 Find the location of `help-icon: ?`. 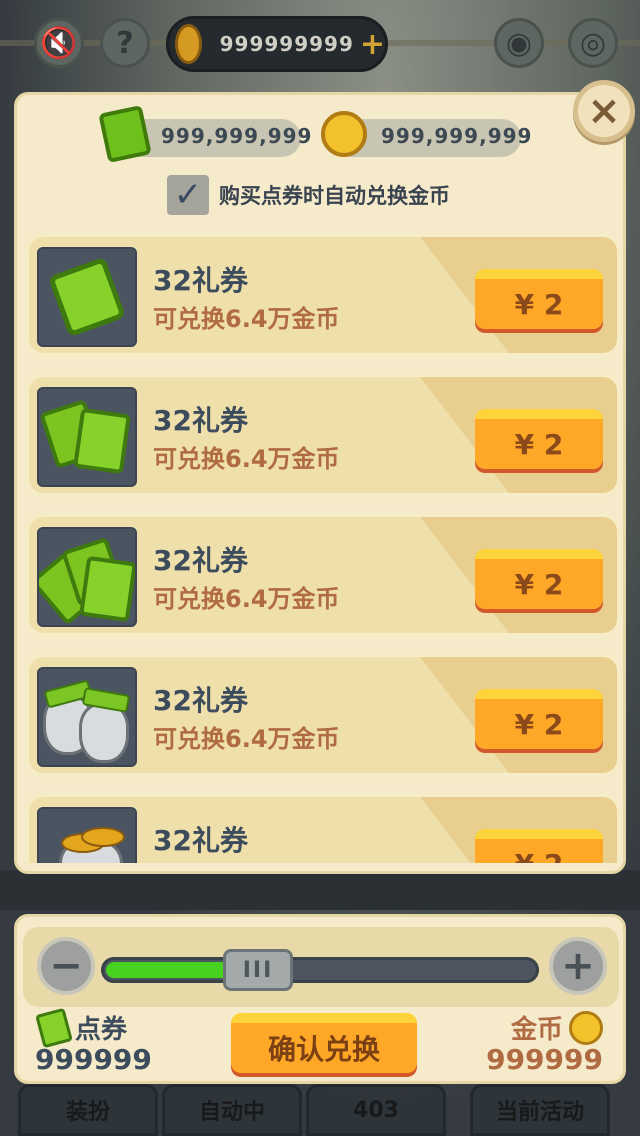

help-icon: ? is located at coordinates (125, 43).